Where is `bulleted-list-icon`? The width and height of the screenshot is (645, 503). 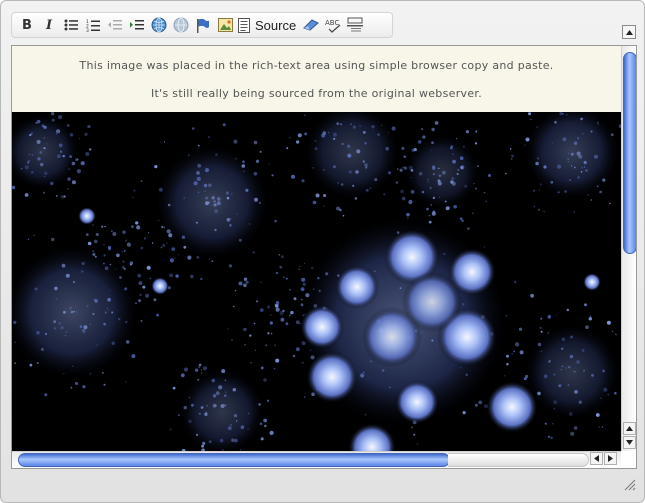 bulleted-list-icon is located at coordinates (71, 25).